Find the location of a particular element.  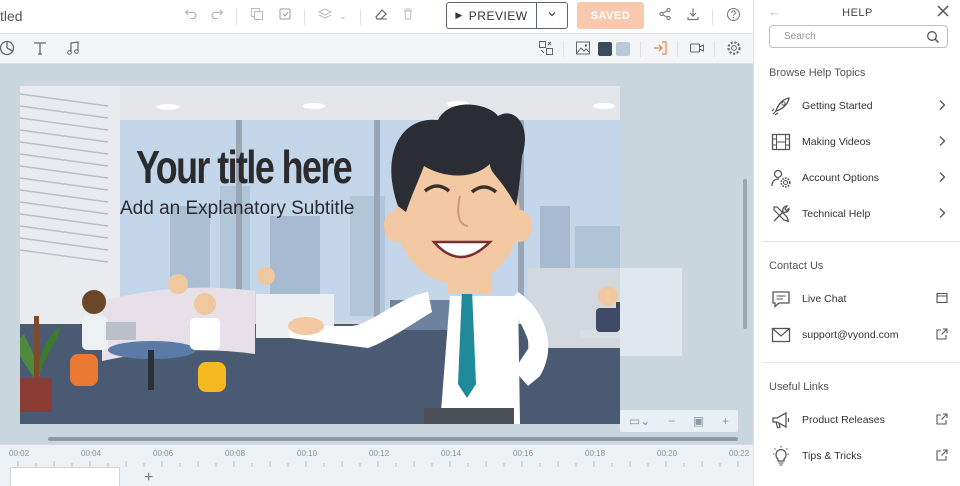

zoom-controls: ▭⌄ − ▣ + is located at coordinates (679, 421).